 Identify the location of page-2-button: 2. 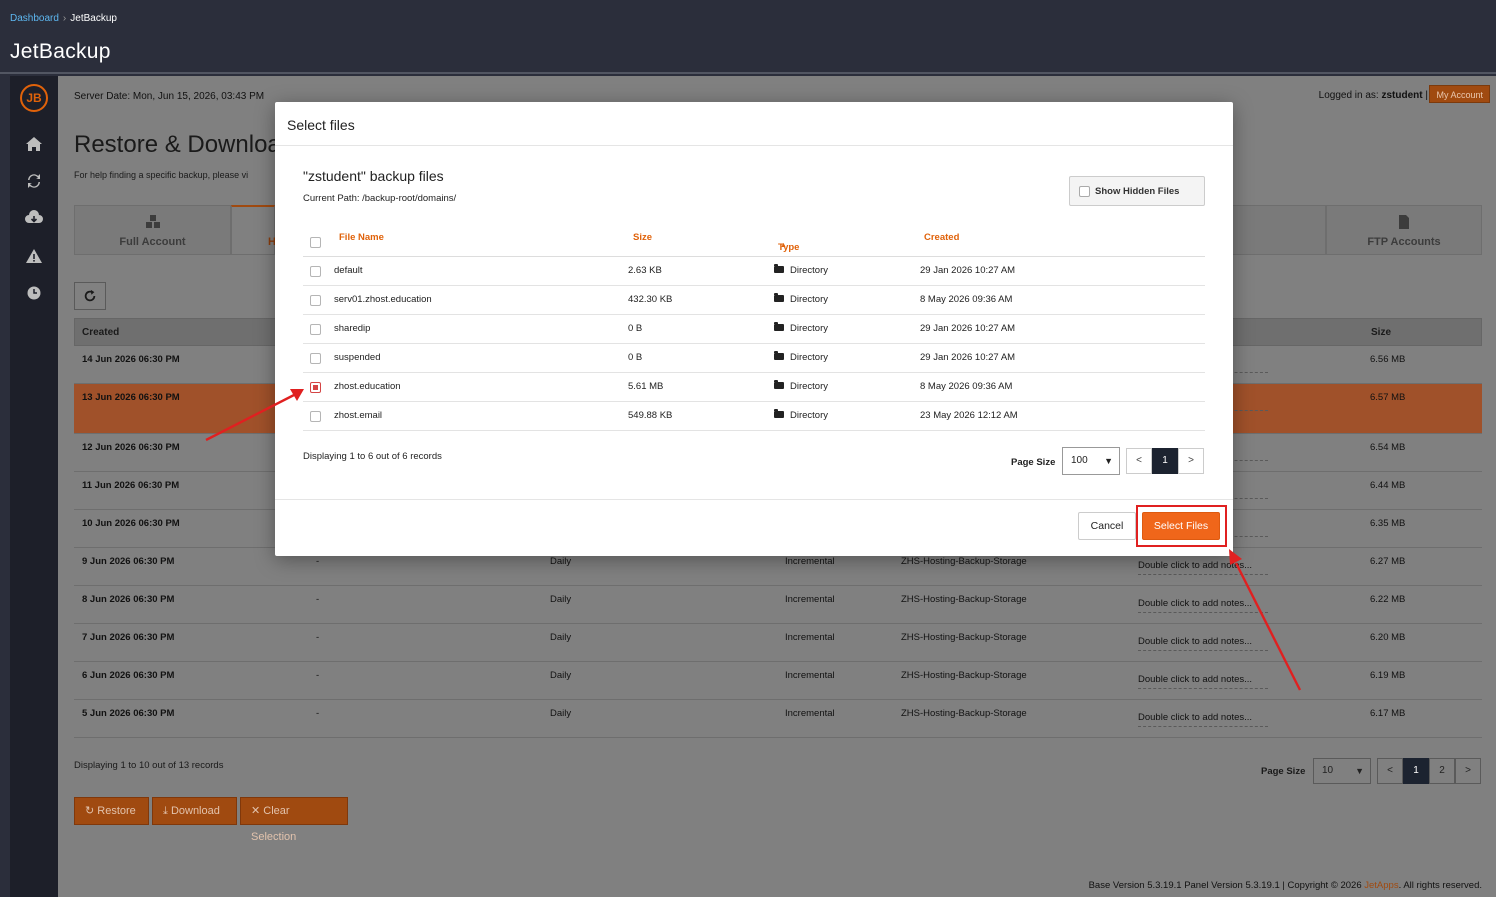
(1442, 771).